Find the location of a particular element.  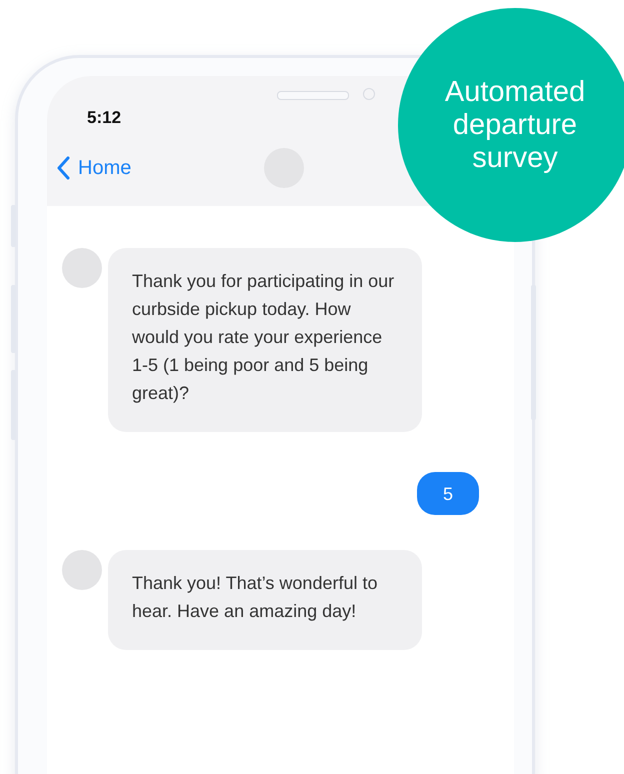

back-link: Home is located at coordinates (94, 168).